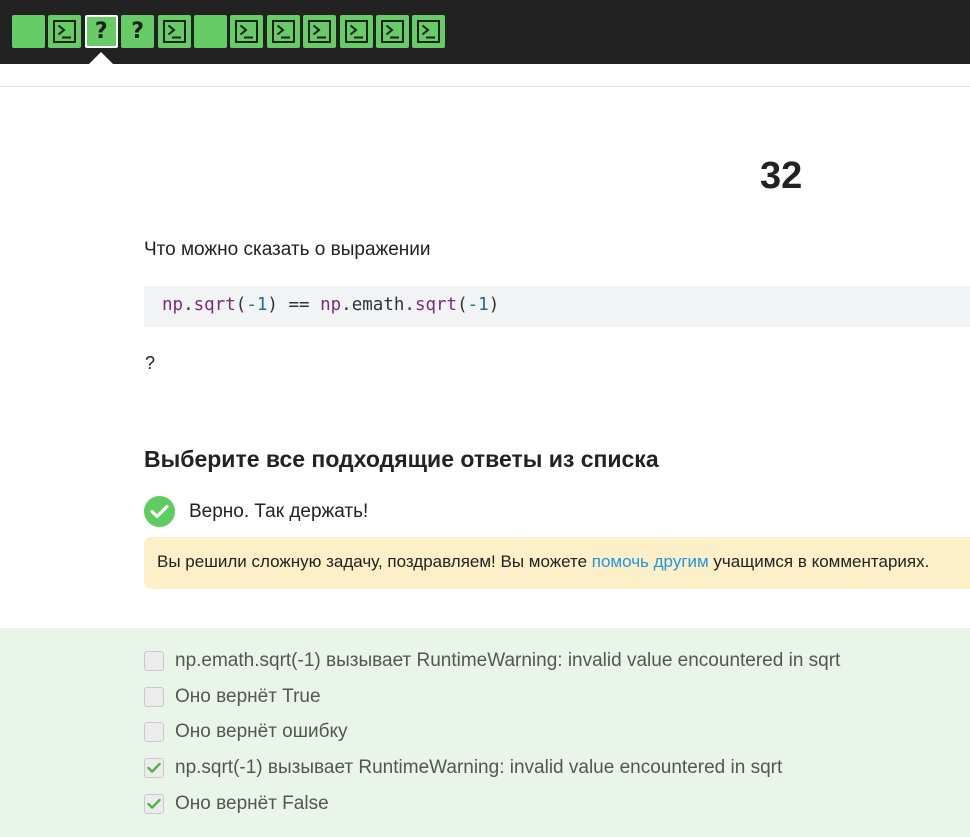 This screenshot has width=970, height=837. What do you see at coordinates (401, 459) in the screenshot?
I see `task-heading: Выберите все подходящие ответы из списка` at bounding box center [401, 459].